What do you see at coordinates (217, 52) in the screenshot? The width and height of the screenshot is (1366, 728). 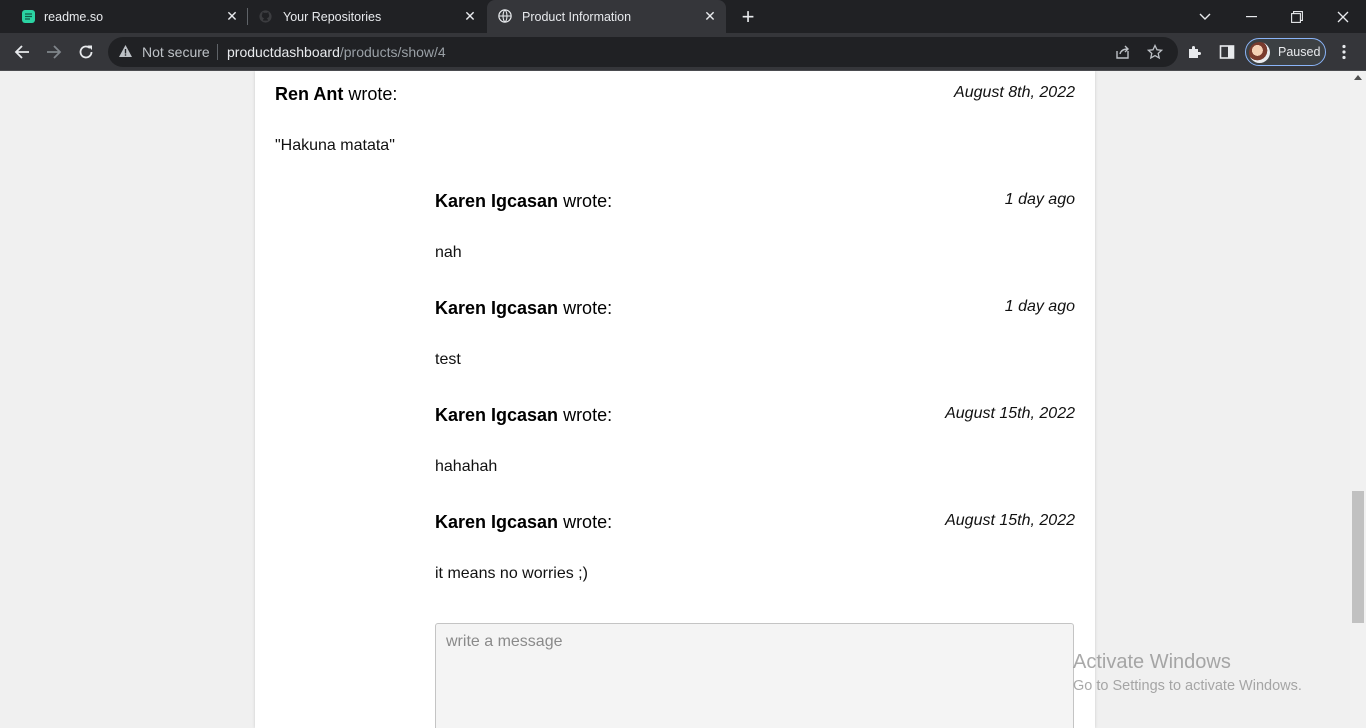 I see `divider` at bounding box center [217, 52].